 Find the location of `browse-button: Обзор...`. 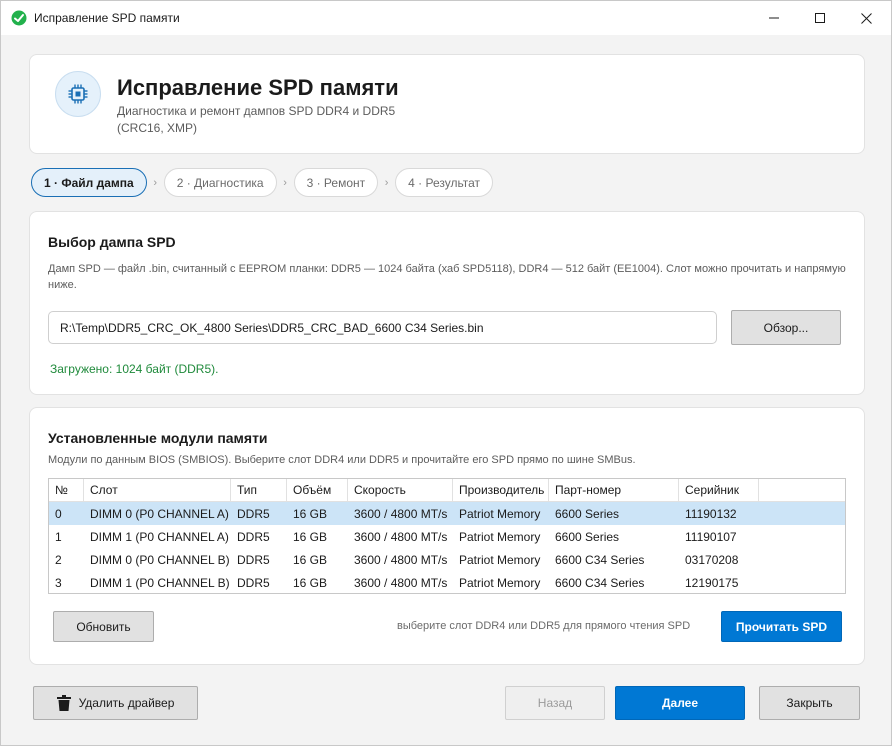

browse-button: Обзор... is located at coordinates (786, 327).